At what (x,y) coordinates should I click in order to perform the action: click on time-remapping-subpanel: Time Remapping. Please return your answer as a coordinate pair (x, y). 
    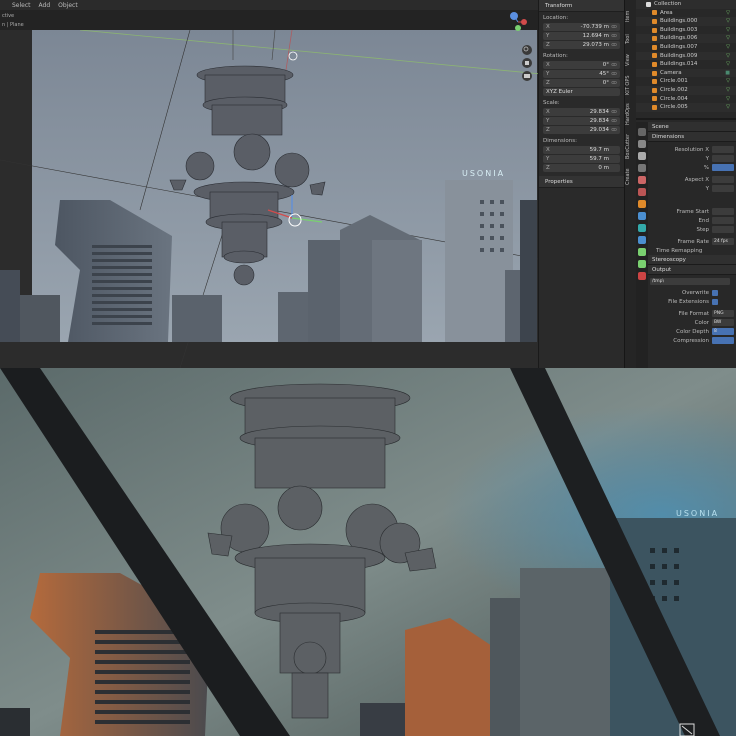
    Looking at the image, I should click on (692, 250).